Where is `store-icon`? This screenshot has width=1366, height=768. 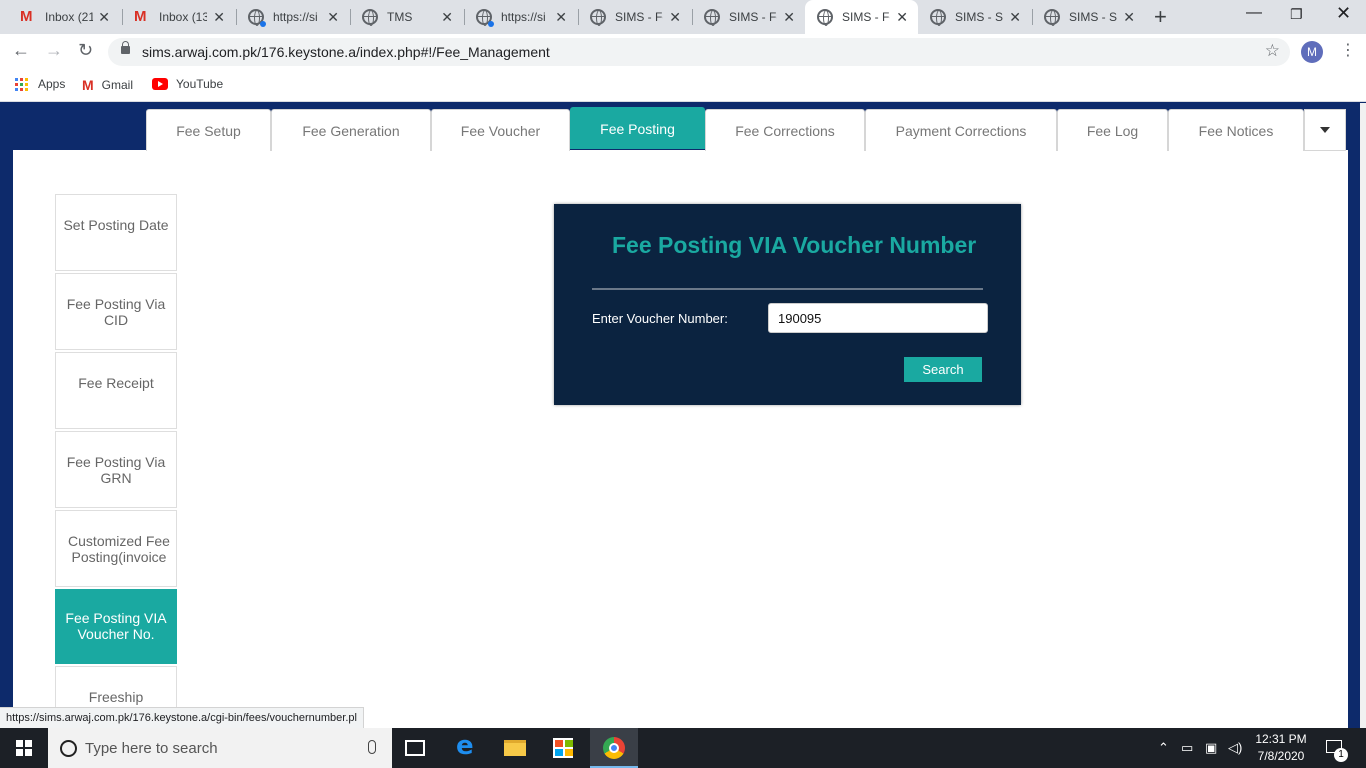 store-icon is located at coordinates (563, 748).